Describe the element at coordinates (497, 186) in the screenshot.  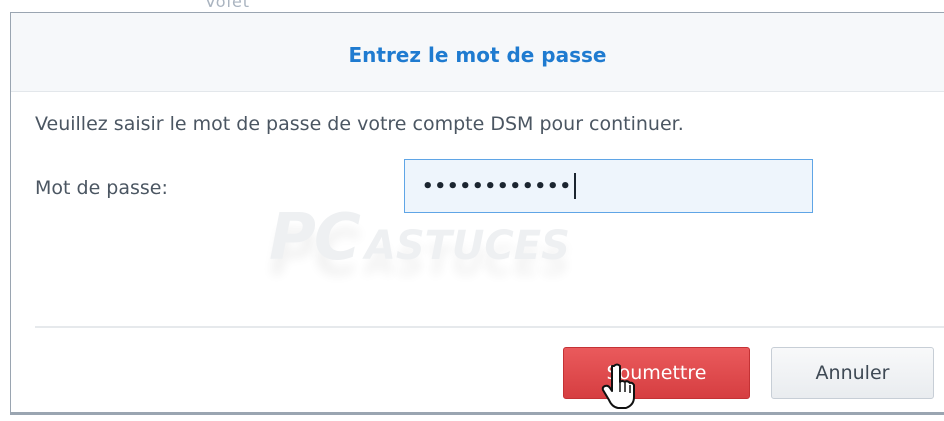
I see `password-value: ••••••••••••` at that location.